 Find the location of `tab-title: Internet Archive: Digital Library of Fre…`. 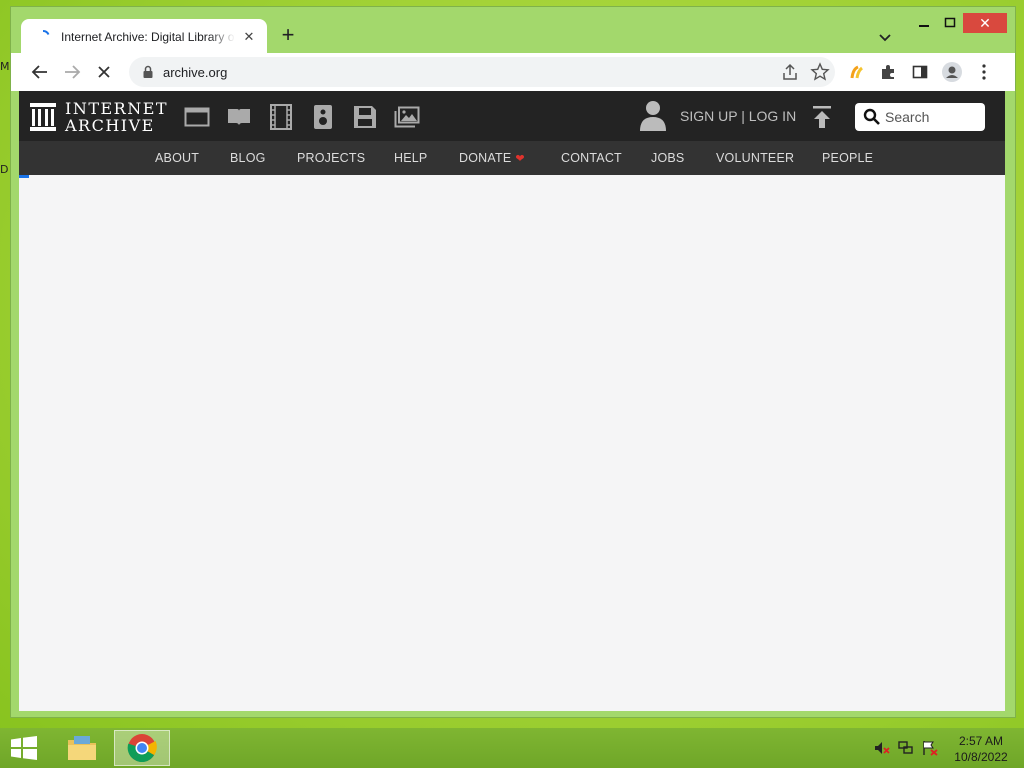

tab-title: Internet Archive: Digital Library of Fre… is located at coordinates (148, 36).